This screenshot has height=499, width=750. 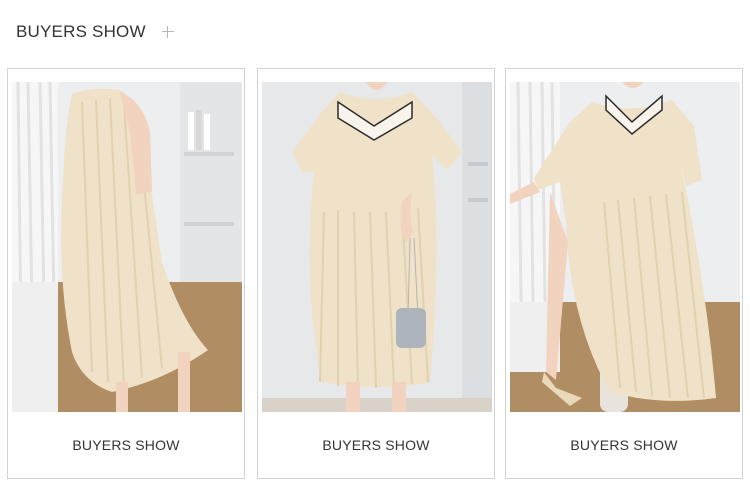 I want to click on section-title: BUYERS SHOW, so click(x=81, y=31).